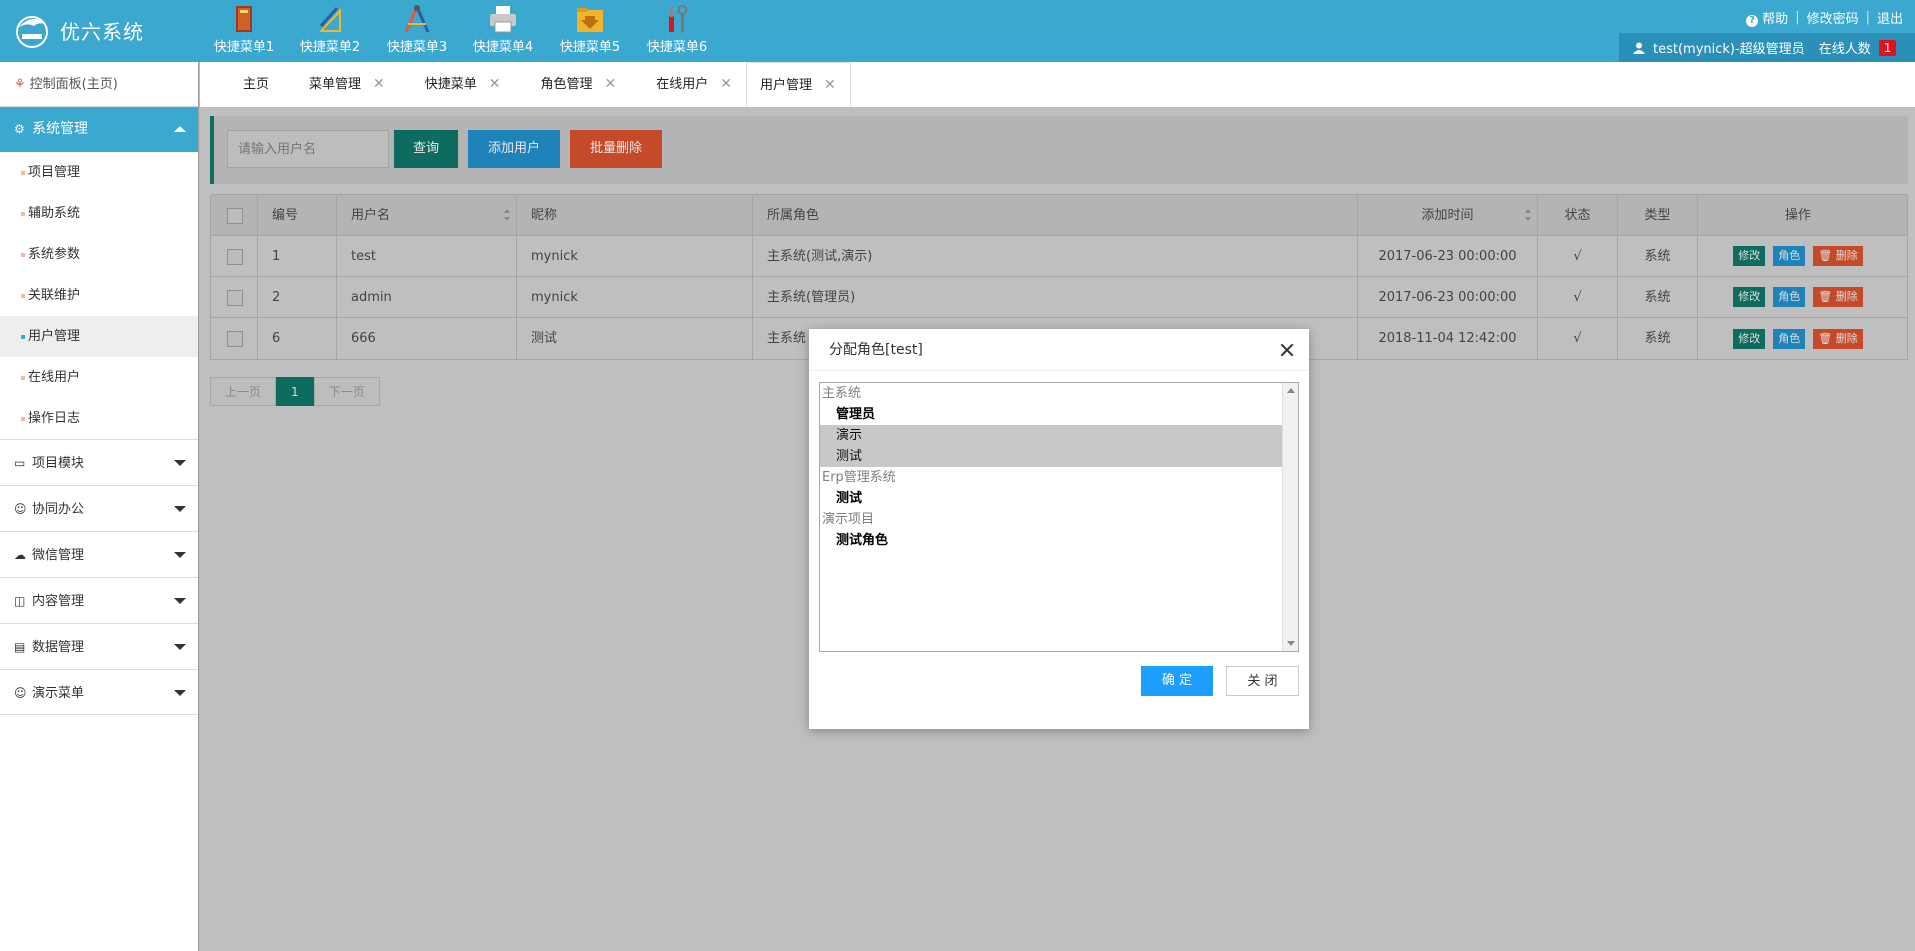 This screenshot has height=951, width=1915. Describe the element at coordinates (32, 32) in the screenshot. I see `dolphin-logo-icon` at that location.